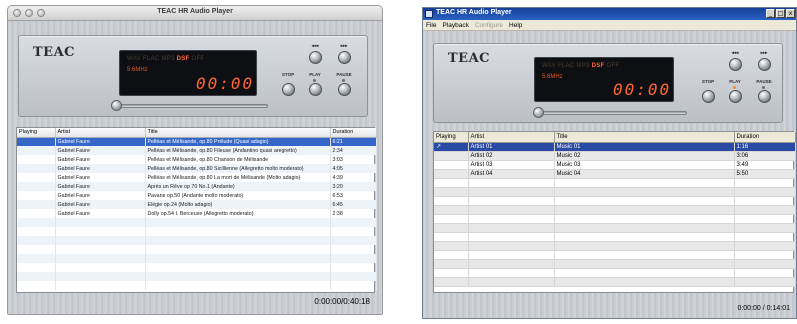 Image resolution: width=797 pixels, height=324 pixels. What do you see at coordinates (764, 52) in the screenshot?
I see `next-track-label: ▸▸▸` at bounding box center [764, 52].